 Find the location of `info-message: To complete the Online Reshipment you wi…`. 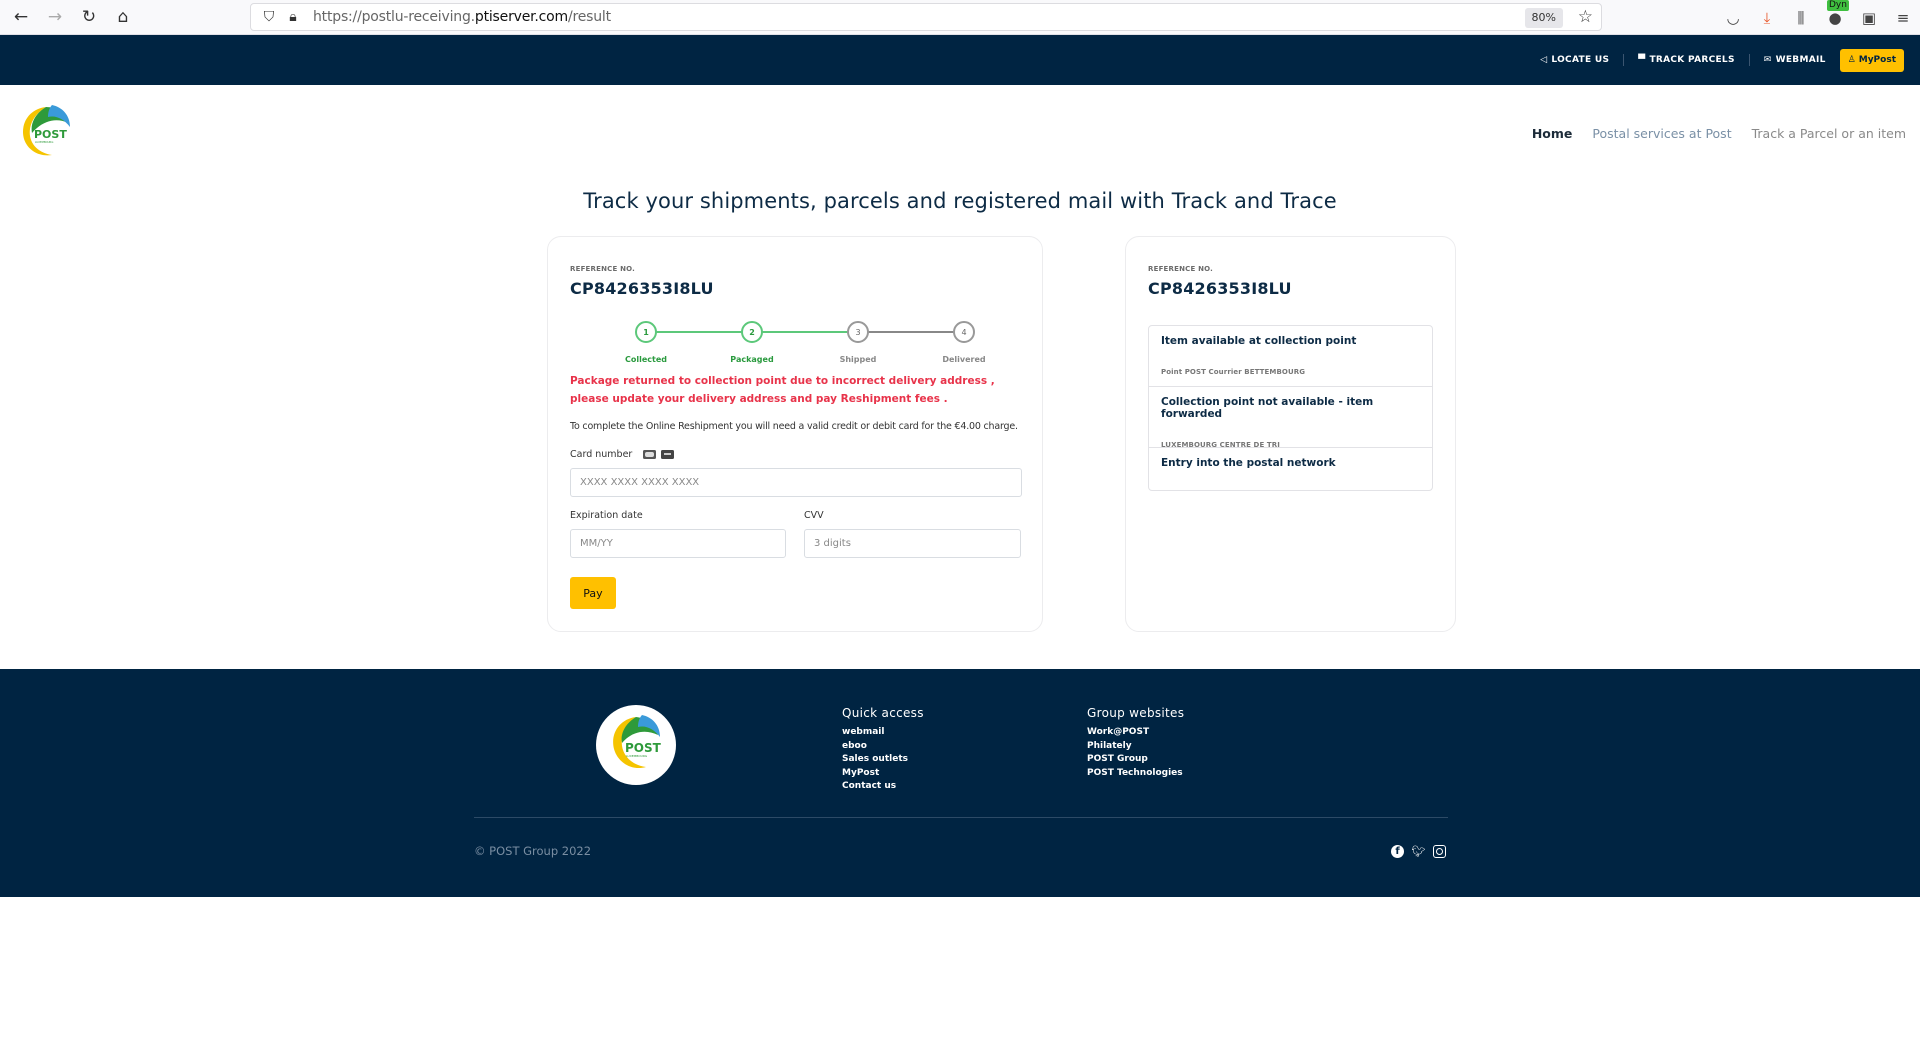

info-message: To complete the Online Reshipment you wi… is located at coordinates (794, 426).